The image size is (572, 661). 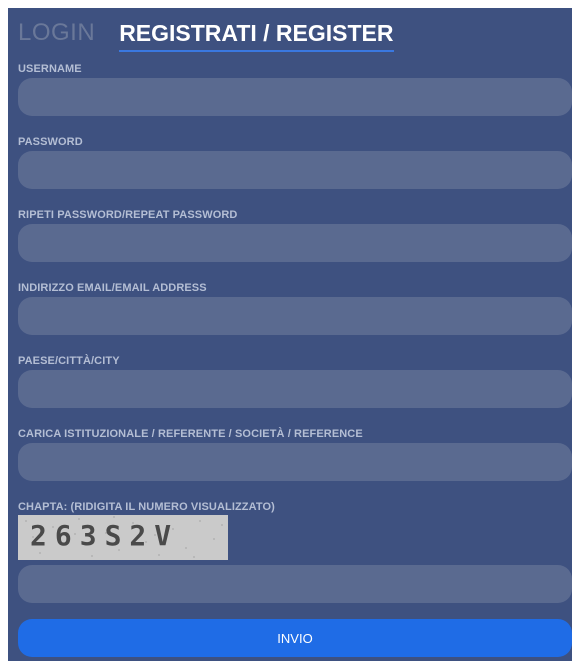 What do you see at coordinates (295, 584) in the screenshot?
I see `captcha-input` at bounding box center [295, 584].